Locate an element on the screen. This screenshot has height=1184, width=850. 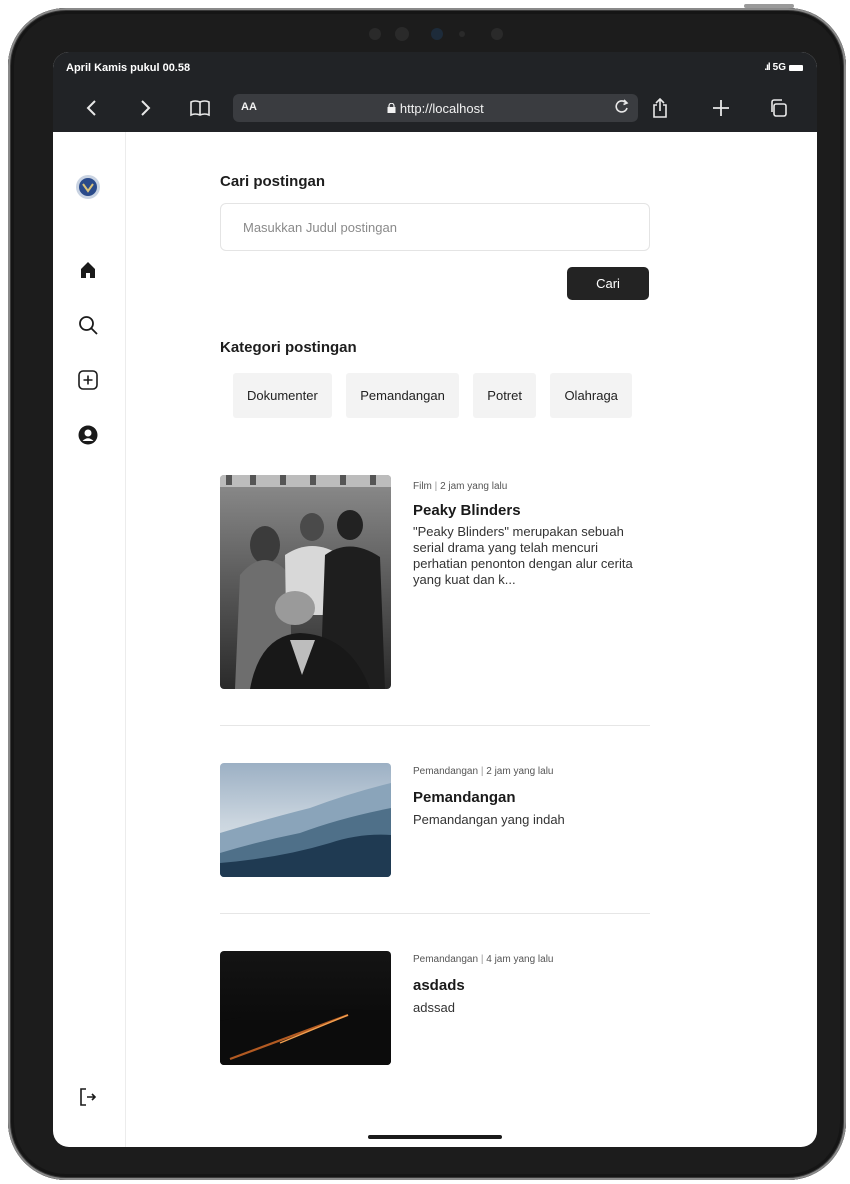
post-description: Pemandangan yang indah is located at coordinates (489, 819).